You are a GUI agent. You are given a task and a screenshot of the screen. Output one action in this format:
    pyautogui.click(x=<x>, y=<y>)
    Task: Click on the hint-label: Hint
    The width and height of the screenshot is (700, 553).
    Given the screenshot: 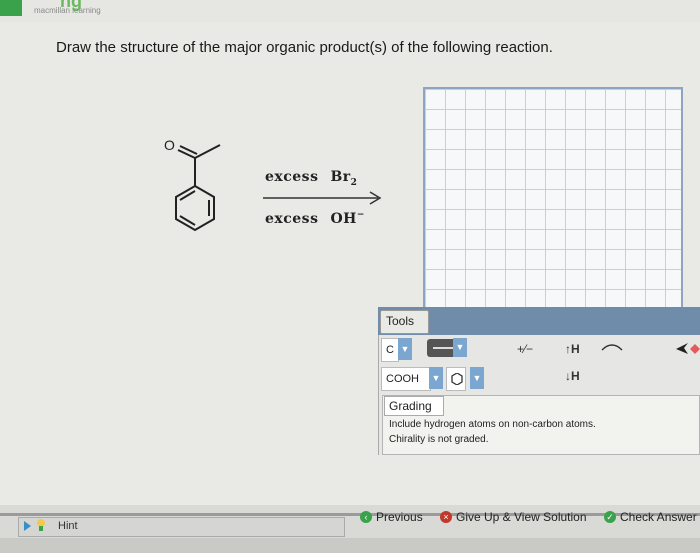 What is the action you would take?
    pyautogui.click(x=68, y=526)
    